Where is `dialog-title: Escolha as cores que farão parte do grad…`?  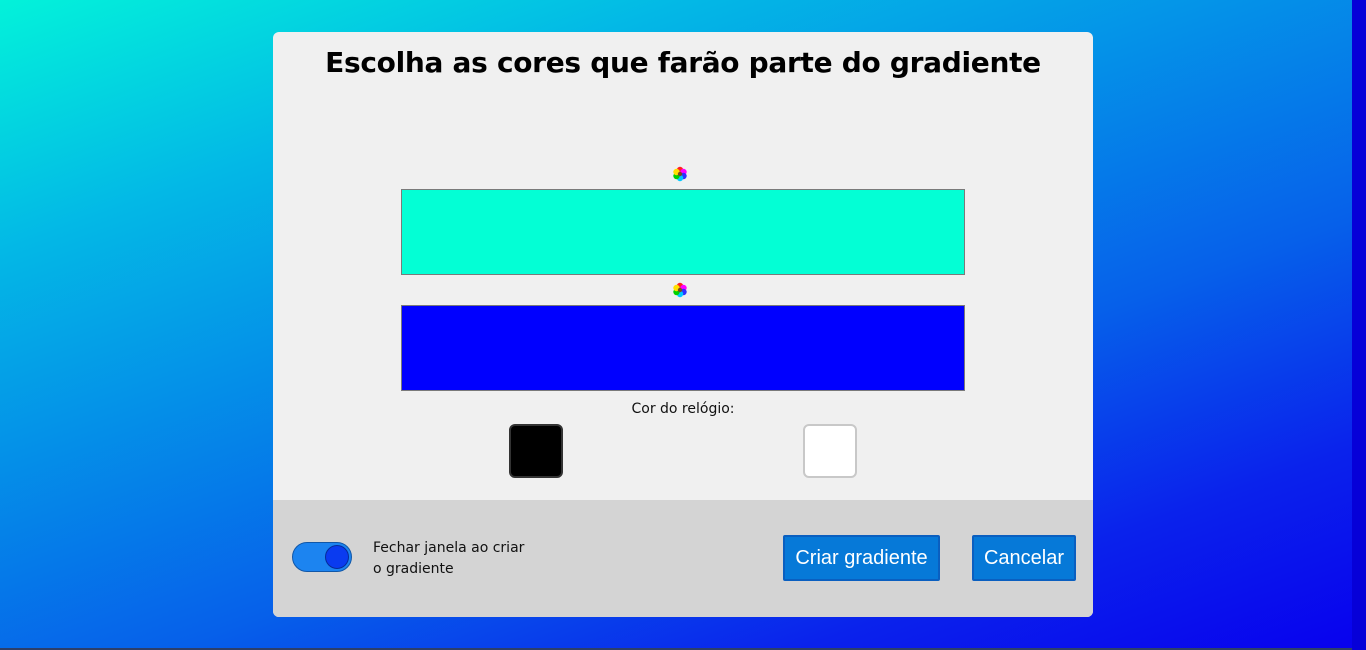 dialog-title: Escolha as cores que farão parte do grad… is located at coordinates (683, 62).